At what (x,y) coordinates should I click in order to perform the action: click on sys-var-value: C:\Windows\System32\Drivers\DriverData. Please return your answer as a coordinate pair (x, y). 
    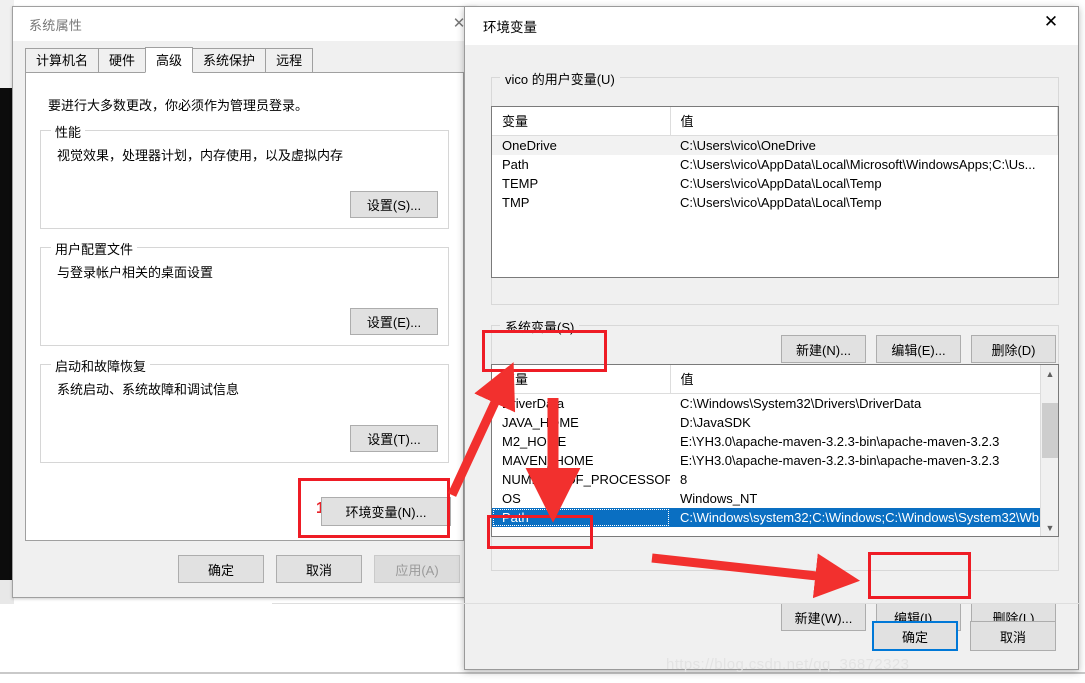
    Looking at the image, I should click on (801, 403).